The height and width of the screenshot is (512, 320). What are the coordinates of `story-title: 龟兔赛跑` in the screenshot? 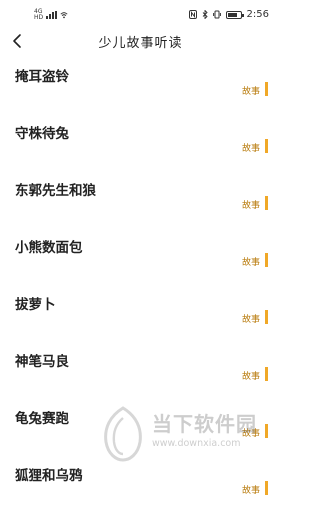 It's located at (42, 419).